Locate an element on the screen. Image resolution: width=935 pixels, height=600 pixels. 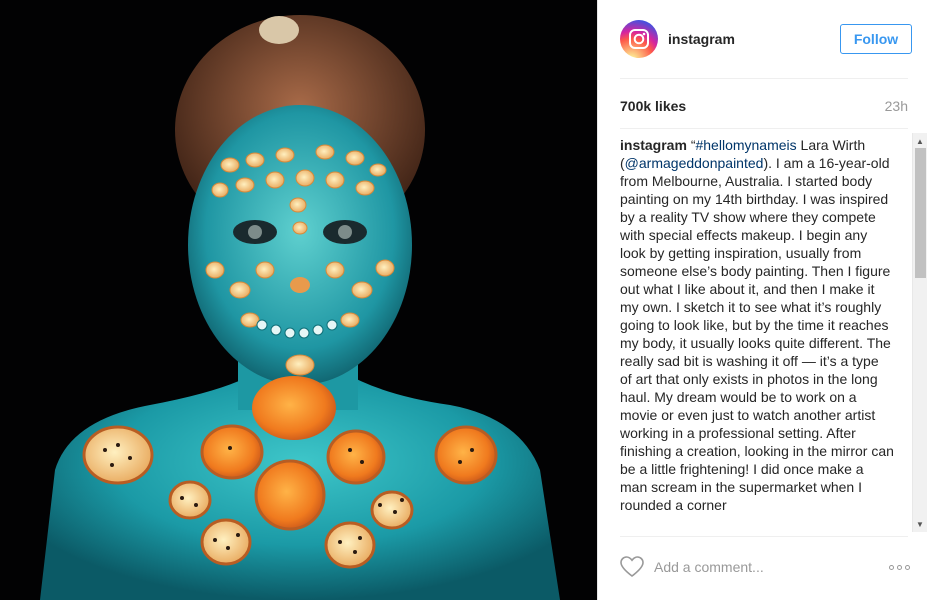
caption-scrollbar: ▲ ▼ is located at coordinates (919, 332).